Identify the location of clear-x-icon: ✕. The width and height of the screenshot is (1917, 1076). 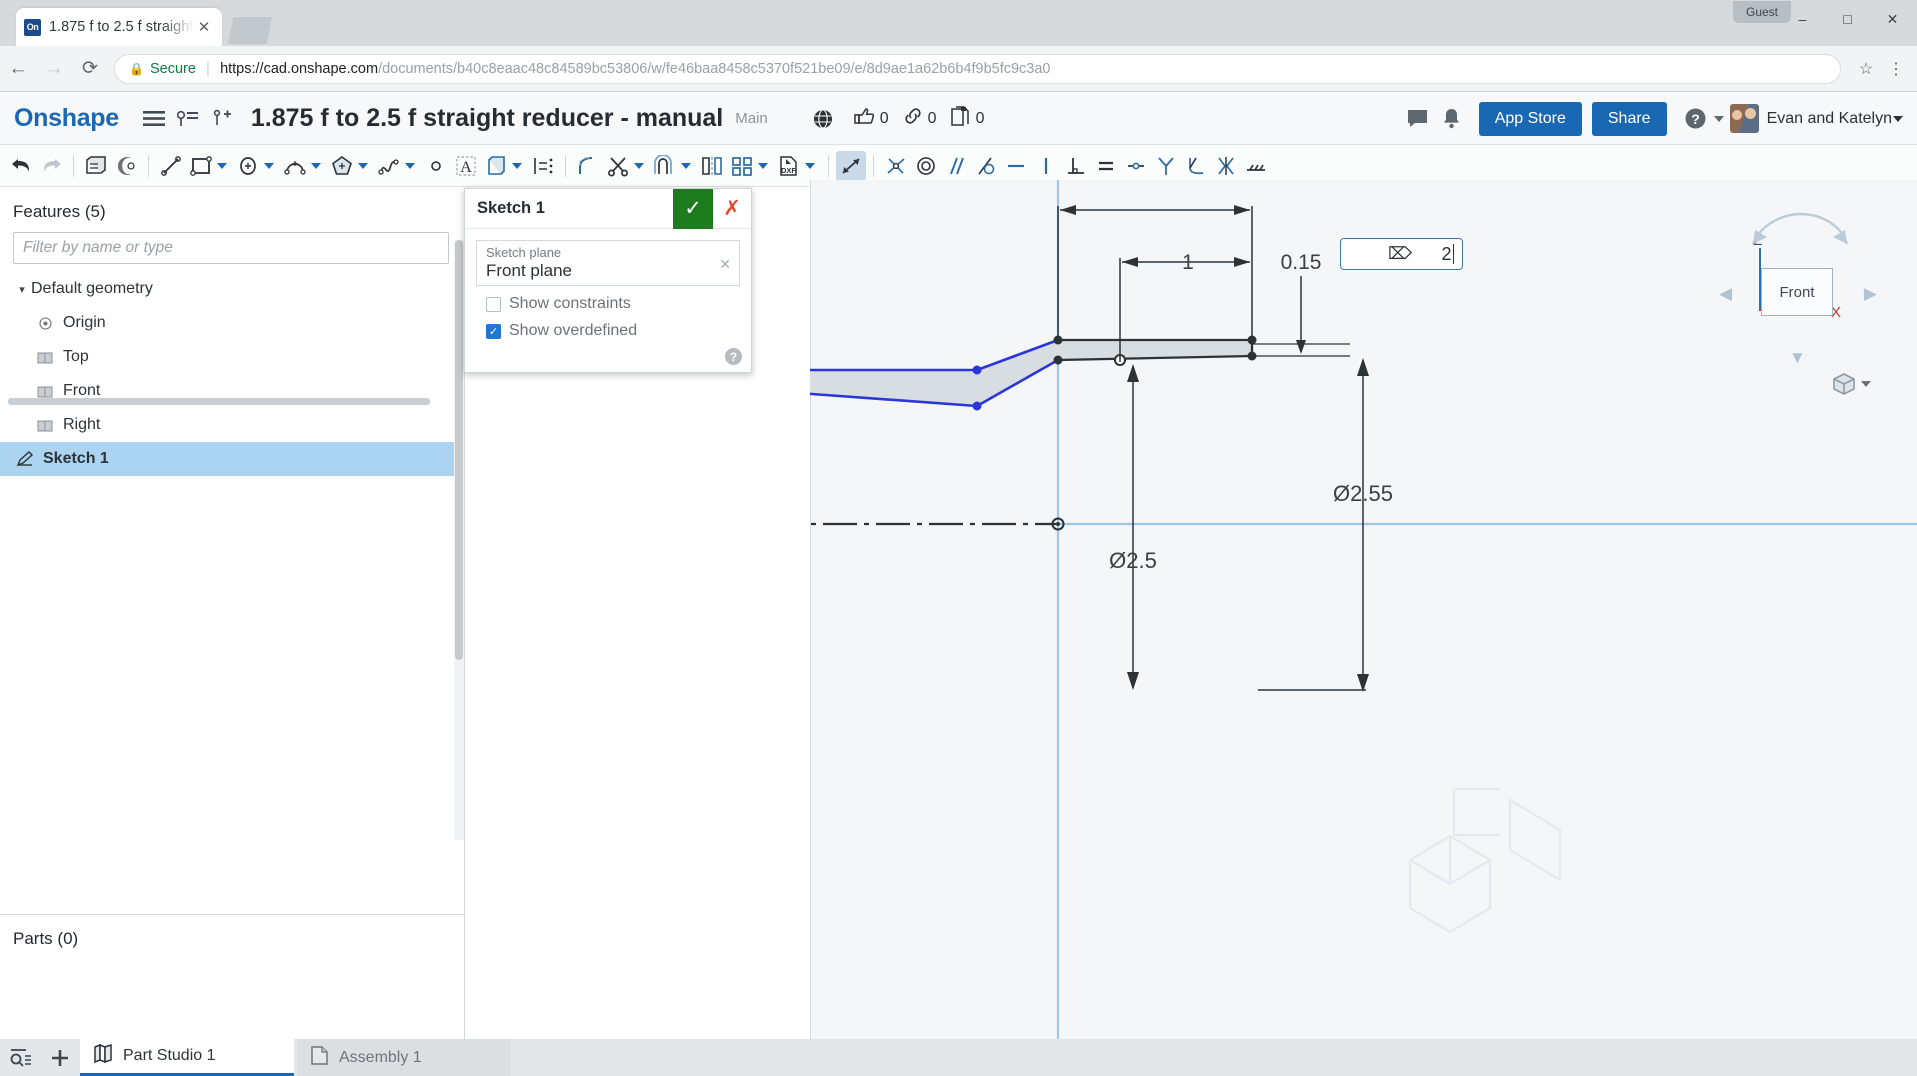
(725, 264).